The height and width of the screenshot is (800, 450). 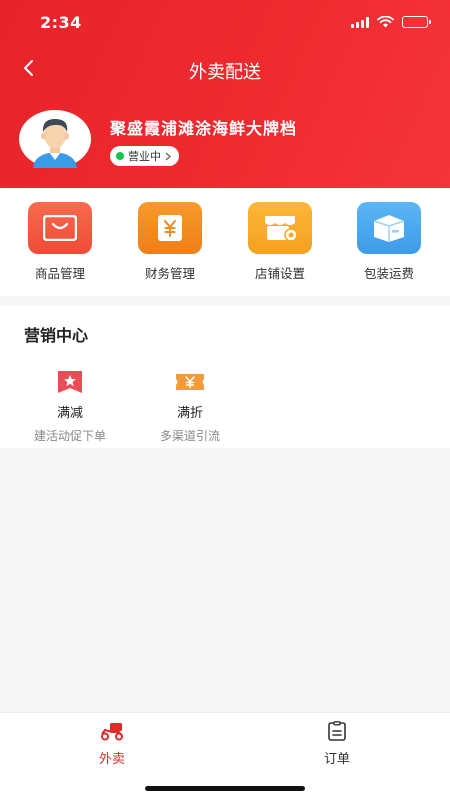 What do you see at coordinates (170, 228) in the screenshot?
I see `wallet-yen-icon` at bounding box center [170, 228].